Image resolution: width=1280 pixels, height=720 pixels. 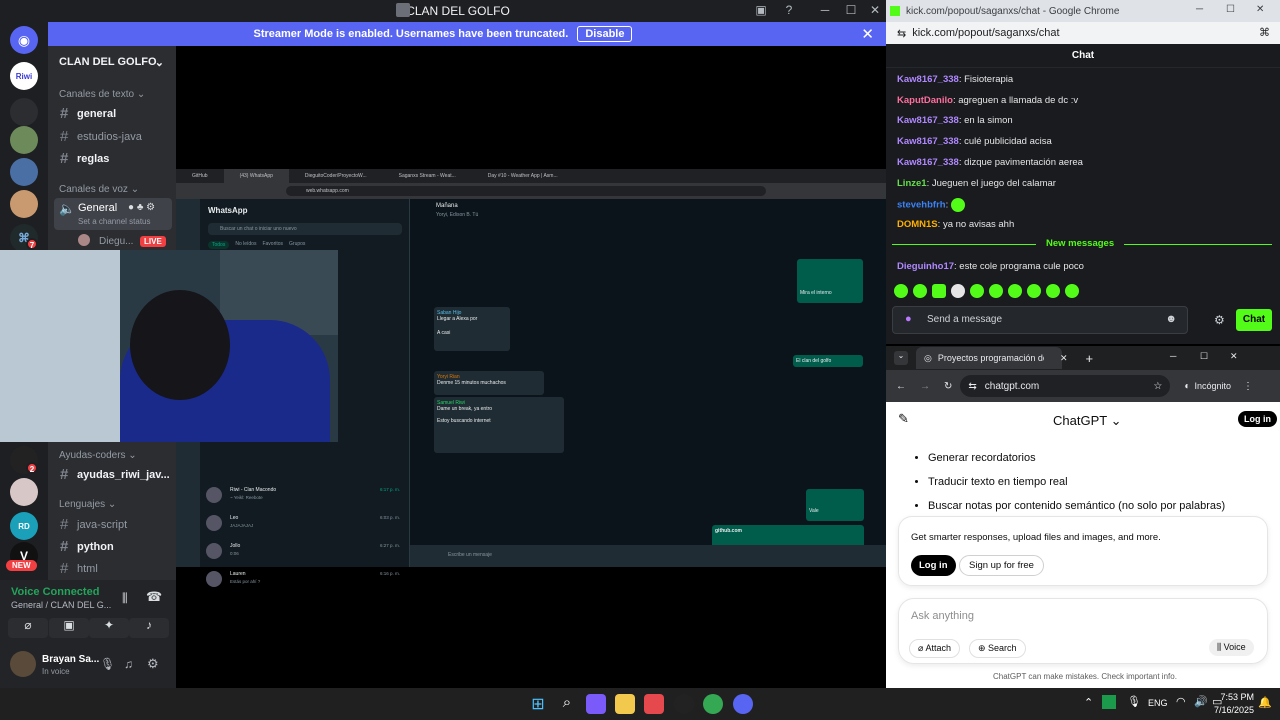 I want to click on help-icon: ?, so click(x=789, y=11).